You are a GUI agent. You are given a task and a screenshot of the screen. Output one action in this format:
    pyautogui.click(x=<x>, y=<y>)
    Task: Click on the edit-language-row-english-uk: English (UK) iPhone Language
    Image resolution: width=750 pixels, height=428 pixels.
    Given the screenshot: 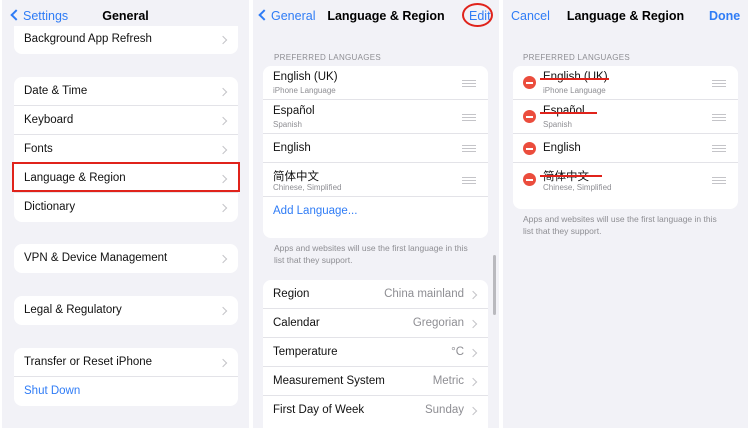 What is the action you would take?
    pyautogui.click(x=625, y=83)
    